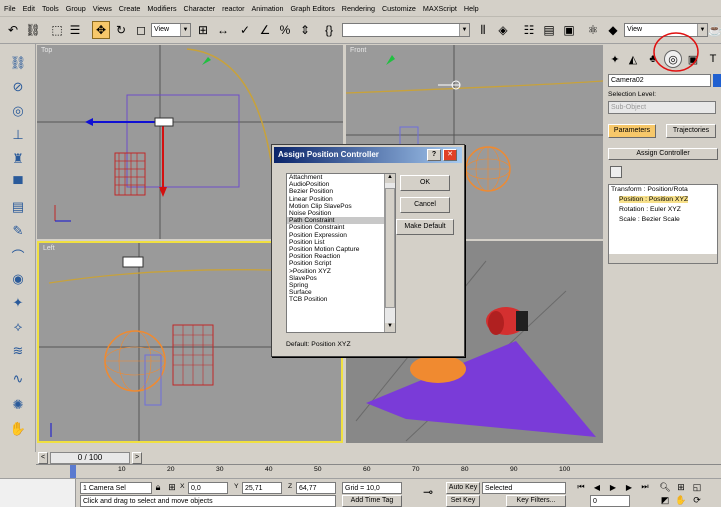  Describe the element at coordinates (341, 299) in the screenshot. I see `controller-list-item: TCB Position` at that location.